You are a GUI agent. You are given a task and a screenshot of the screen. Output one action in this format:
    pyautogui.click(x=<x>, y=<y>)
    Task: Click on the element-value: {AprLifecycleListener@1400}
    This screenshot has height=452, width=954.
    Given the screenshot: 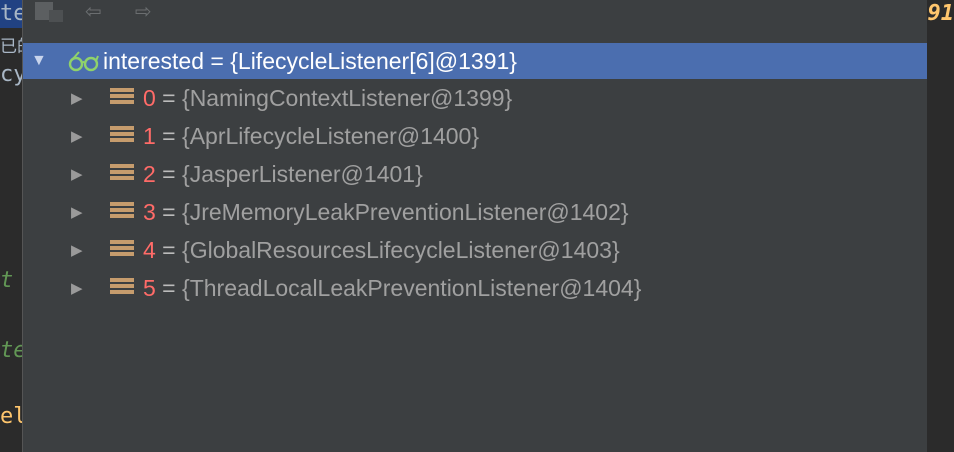 What is the action you would take?
    pyautogui.click(x=330, y=135)
    